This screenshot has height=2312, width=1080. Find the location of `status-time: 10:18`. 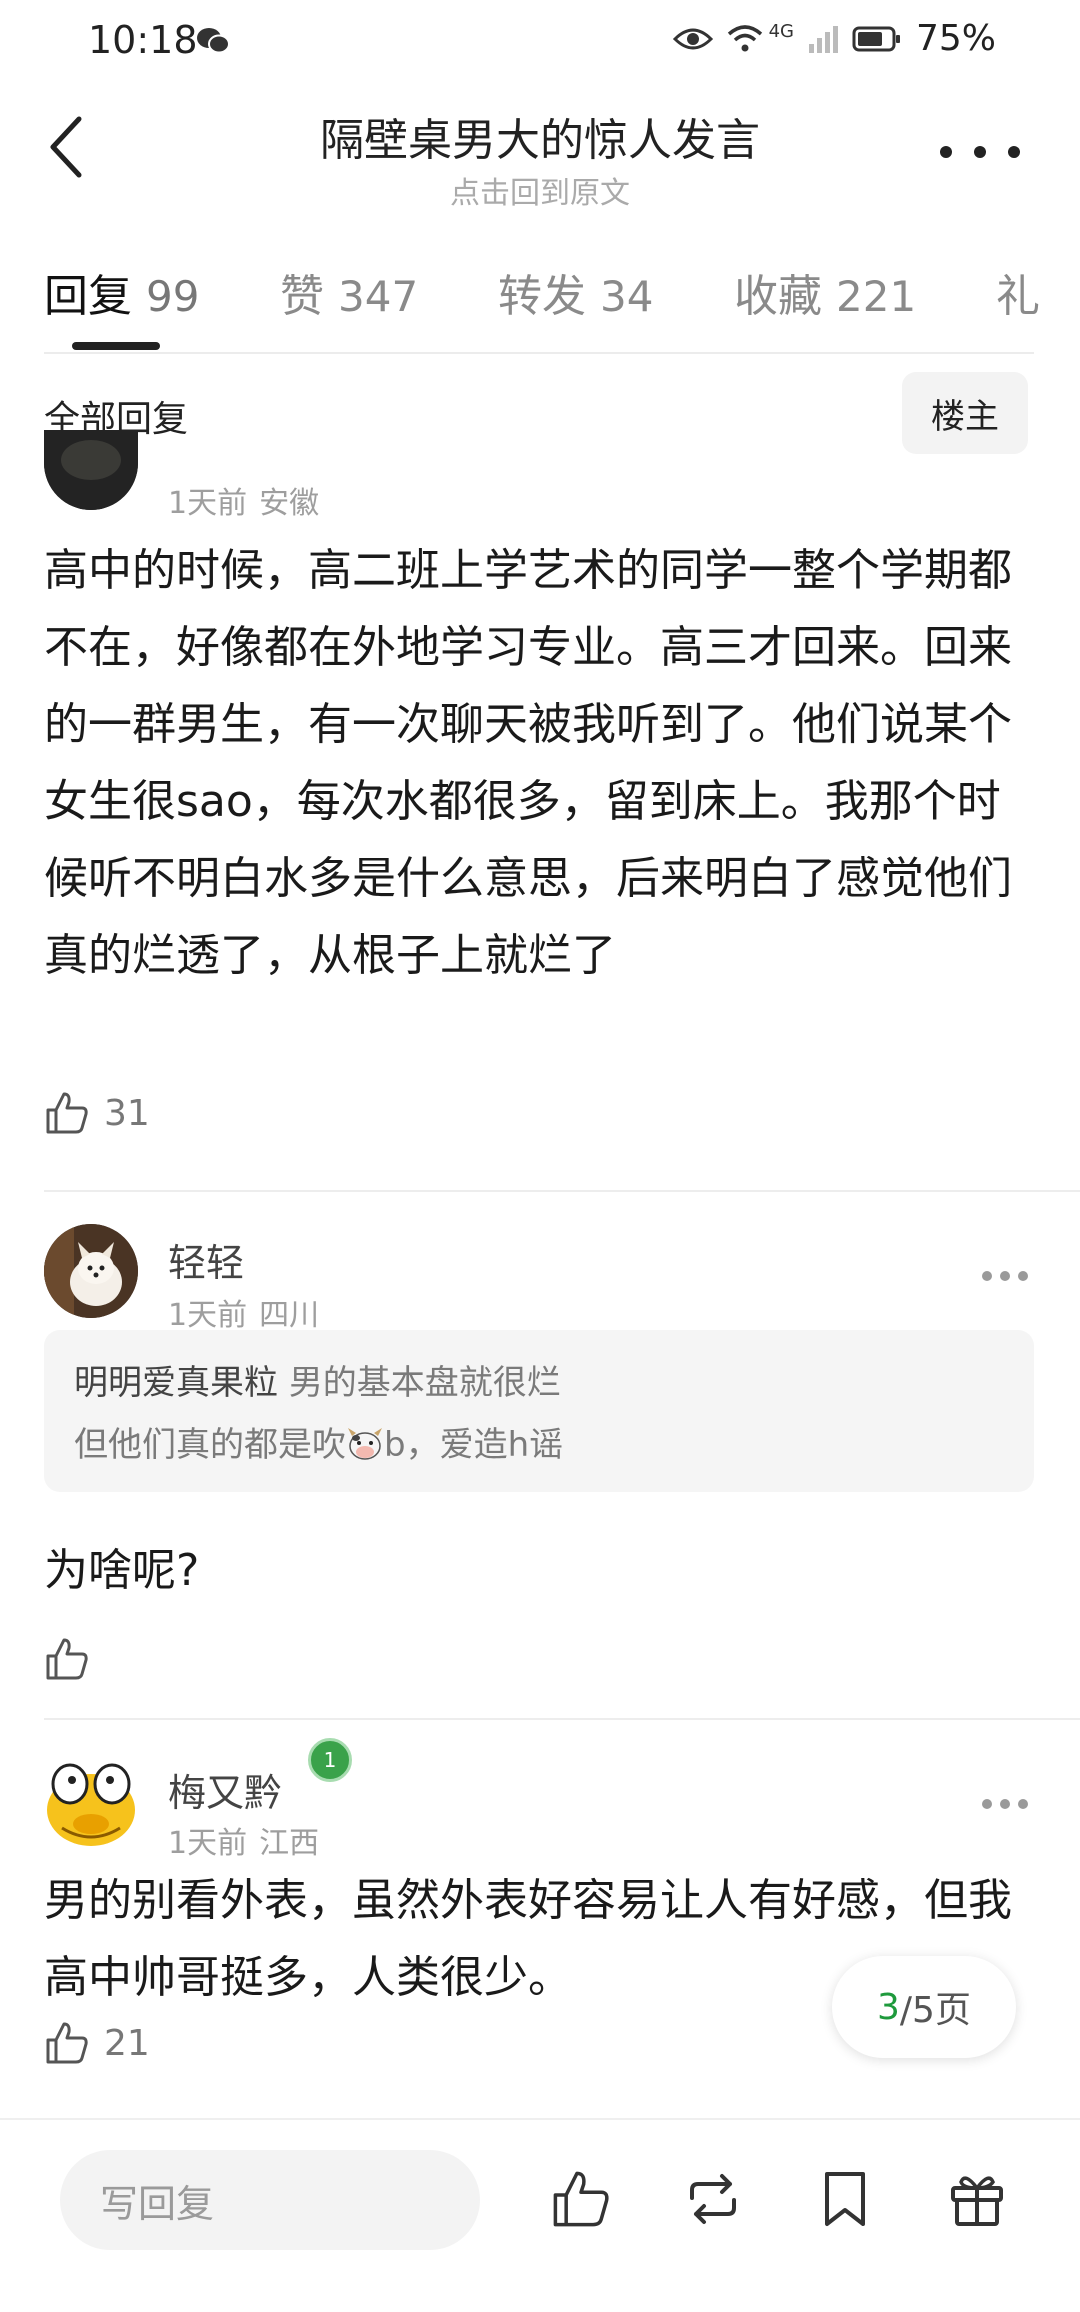

status-time: 10:18 is located at coordinates (143, 40).